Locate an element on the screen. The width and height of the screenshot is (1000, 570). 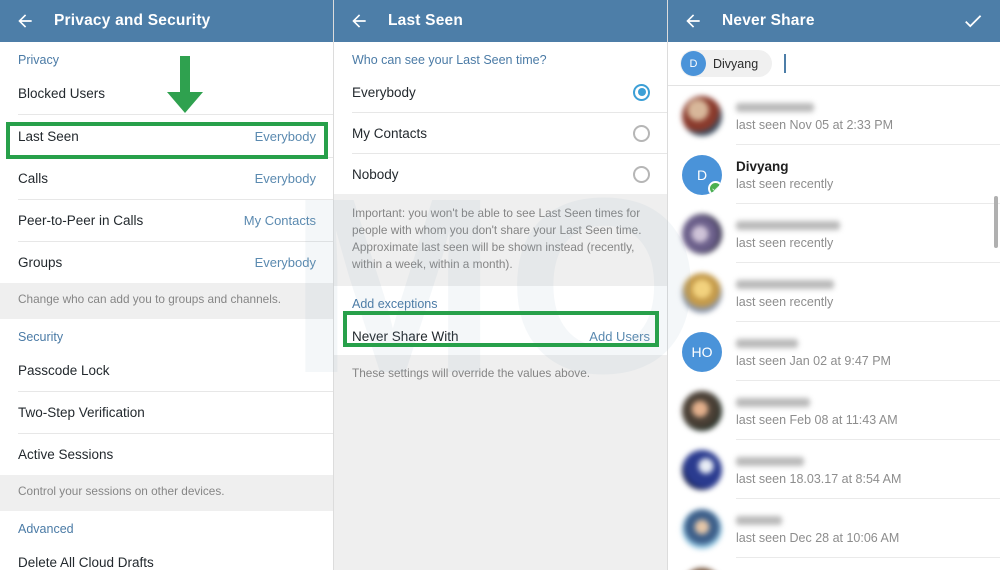
row-label: Groups is located at coordinates (40, 262).